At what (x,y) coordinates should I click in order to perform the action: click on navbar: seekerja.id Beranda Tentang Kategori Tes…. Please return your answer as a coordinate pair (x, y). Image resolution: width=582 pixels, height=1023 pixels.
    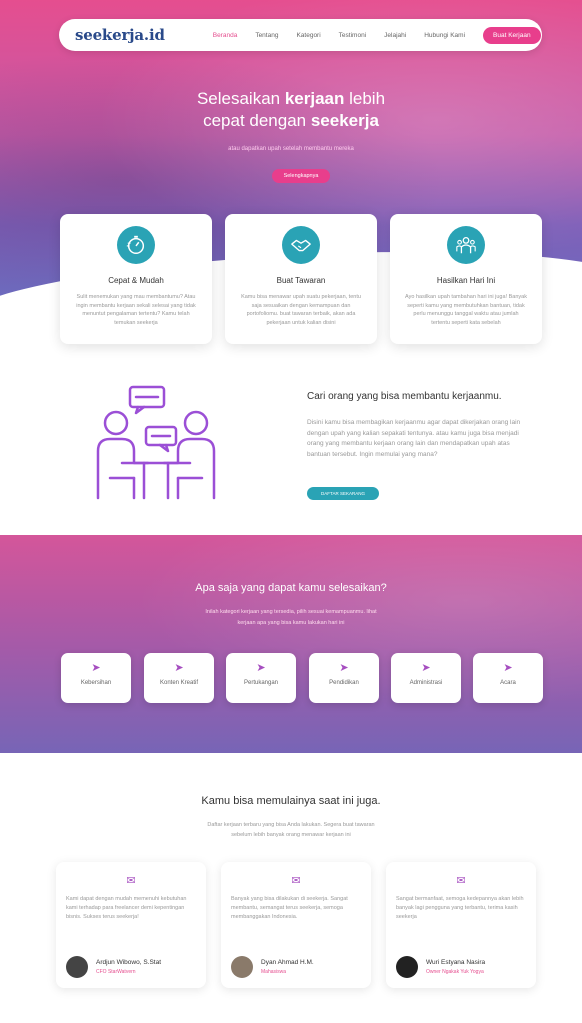
    Looking at the image, I should click on (300, 35).